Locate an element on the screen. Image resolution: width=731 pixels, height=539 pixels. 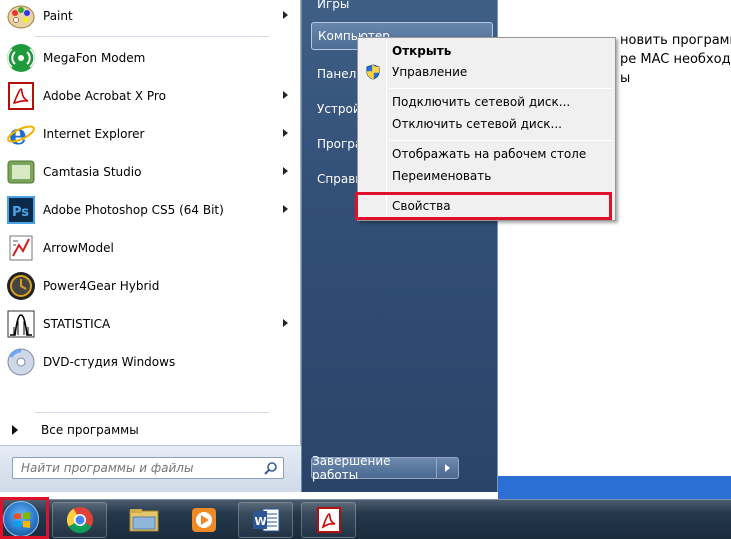
start-item-label: Adobe Acrobat X Pro is located at coordinates (104, 96).